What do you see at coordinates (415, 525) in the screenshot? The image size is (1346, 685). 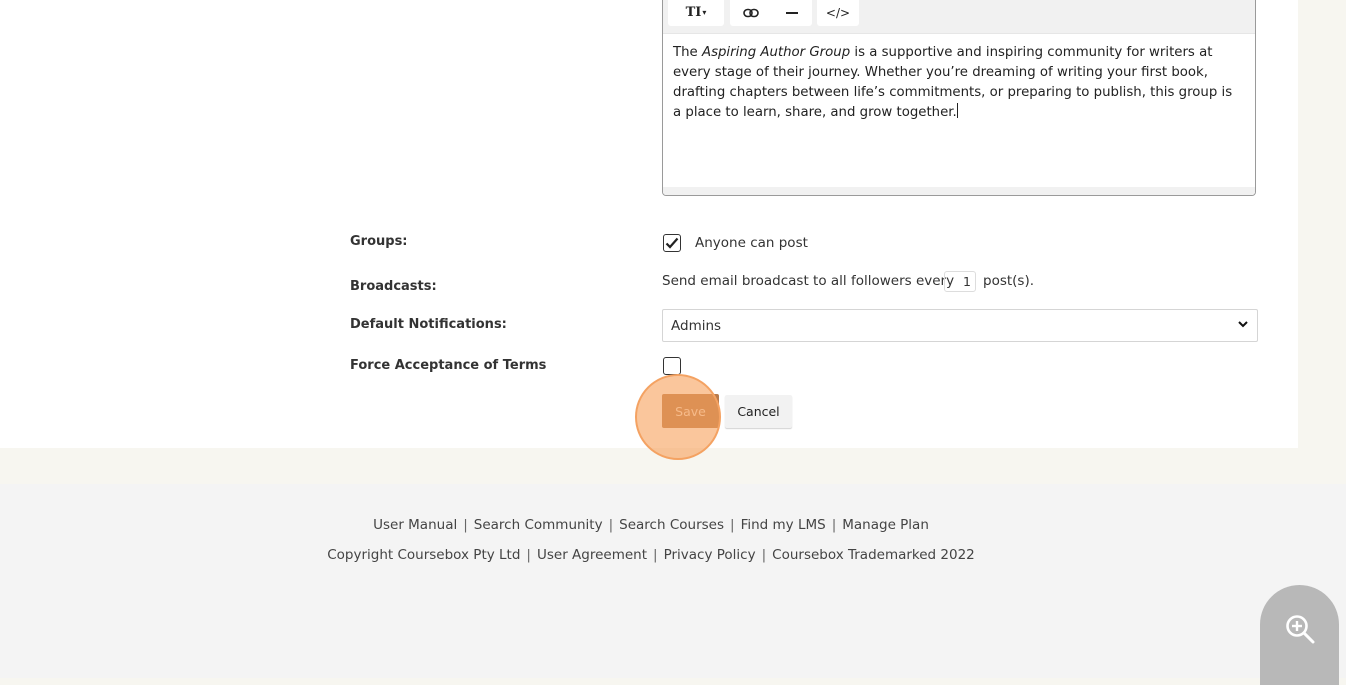 I see `user-manual-link: User Manual` at bounding box center [415, 525].